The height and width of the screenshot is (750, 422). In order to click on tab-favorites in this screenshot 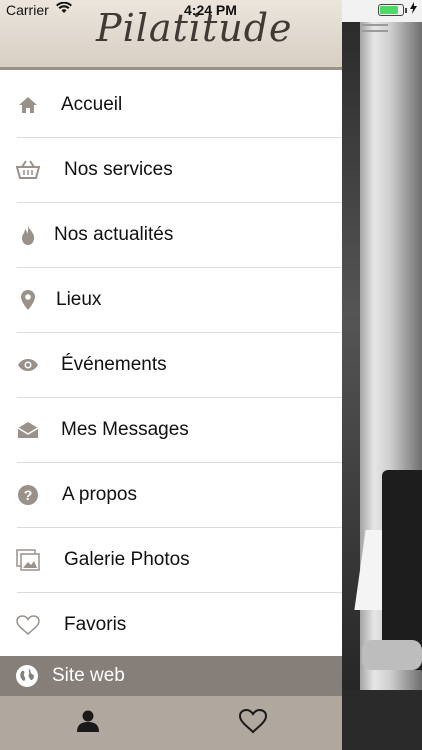, I will do `click(253, 723)`.